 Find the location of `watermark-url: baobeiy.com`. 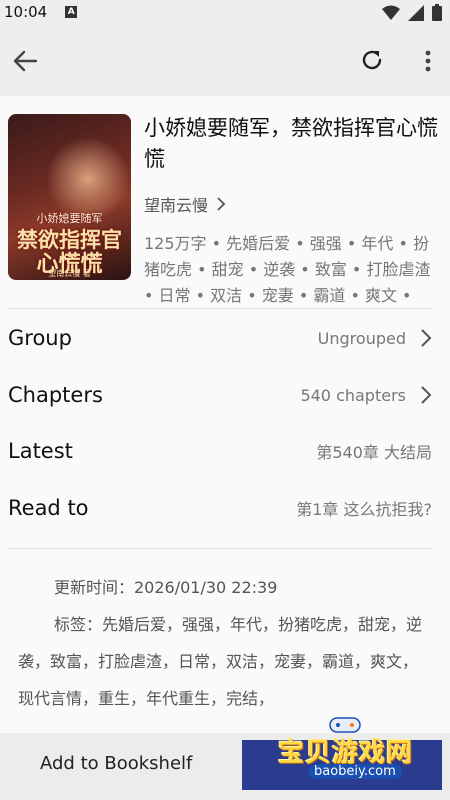

watermark-url: baobeiy.com is located at coordinates (355, 771).